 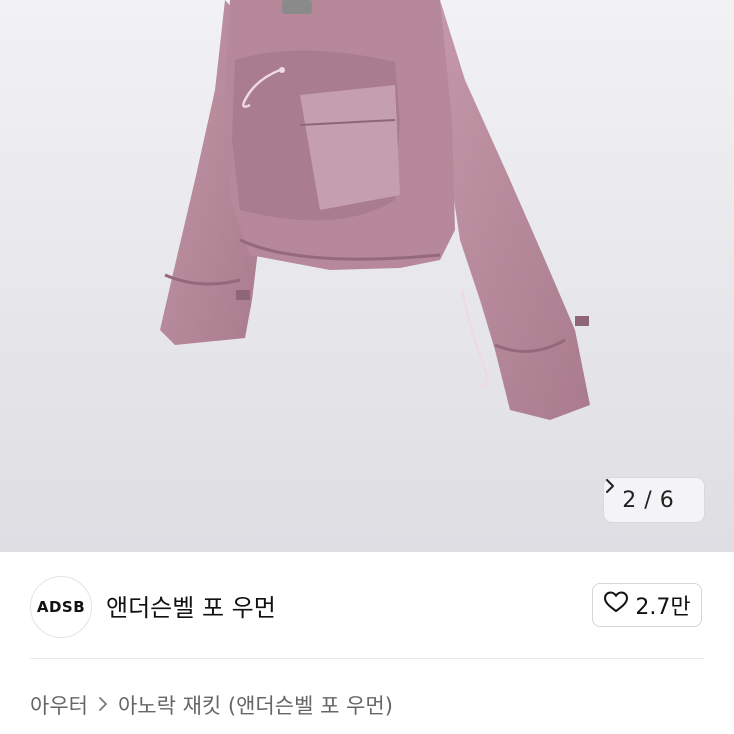 I want to click on pager-current: 2, so click(x=629, y=500).